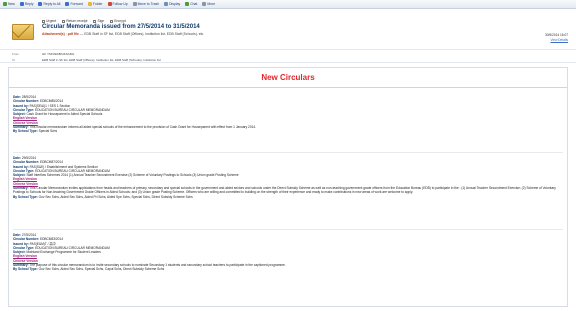 The image size is (576, 311). I want to click on more-icon, so click(204, 4).